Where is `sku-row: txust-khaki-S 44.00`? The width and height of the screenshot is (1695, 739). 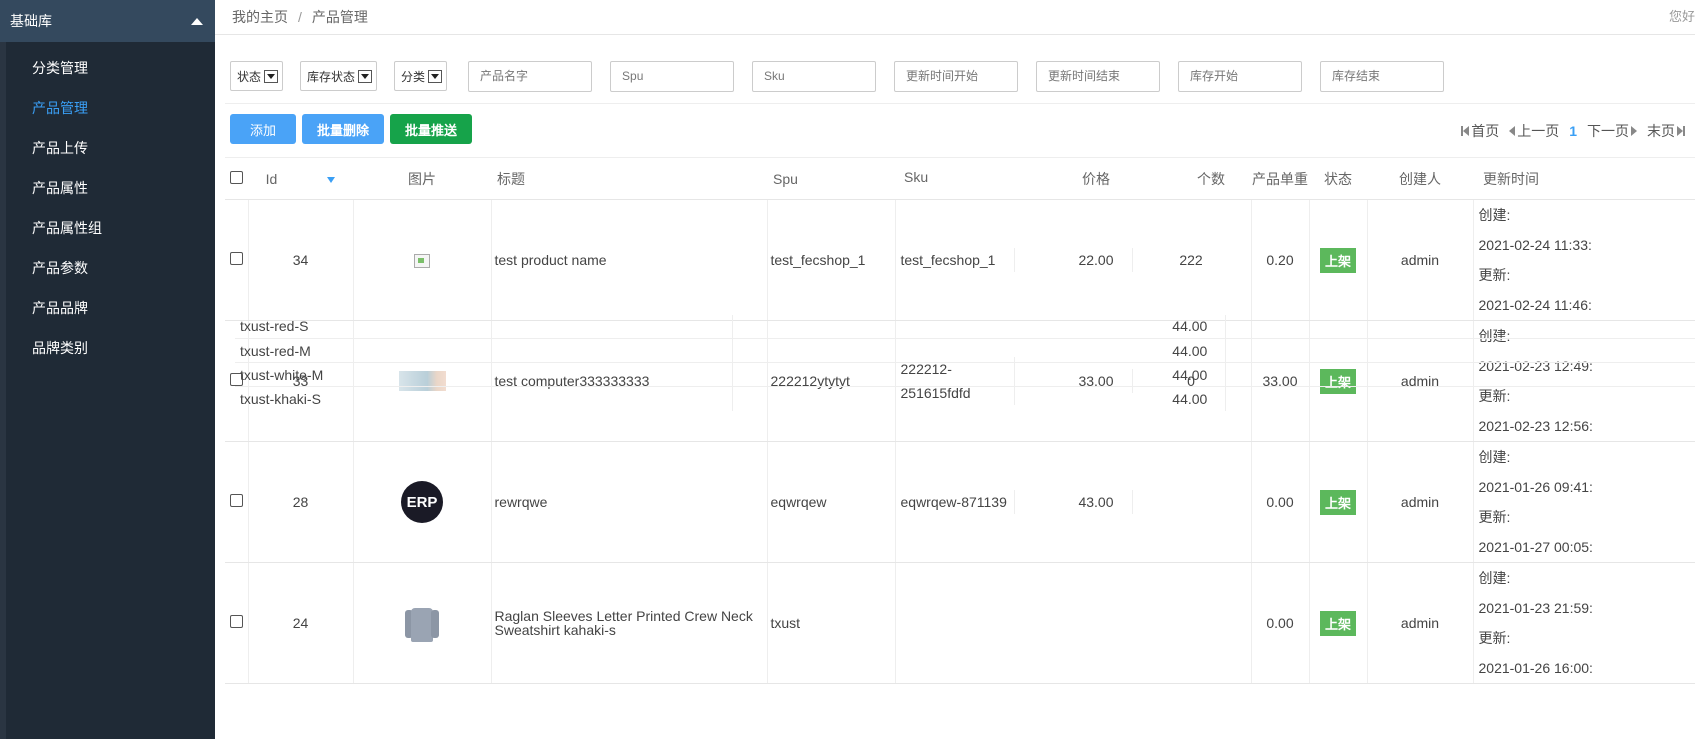 sku-row: txust-khaki-S 44.00 is located at coordinates (965, 398).